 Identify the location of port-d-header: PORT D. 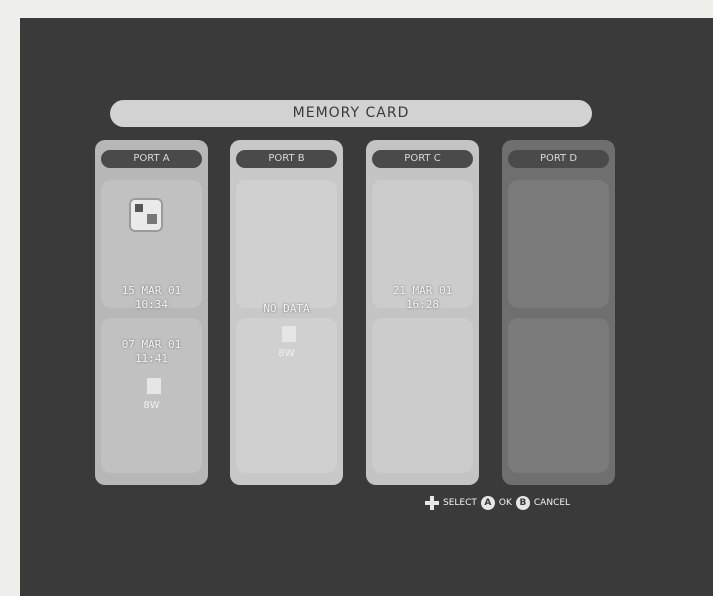
(558, 159).